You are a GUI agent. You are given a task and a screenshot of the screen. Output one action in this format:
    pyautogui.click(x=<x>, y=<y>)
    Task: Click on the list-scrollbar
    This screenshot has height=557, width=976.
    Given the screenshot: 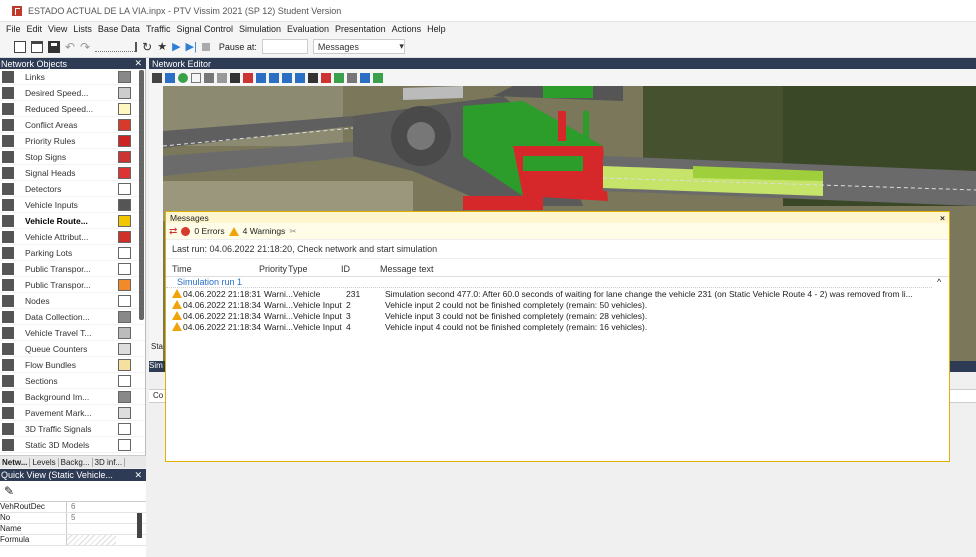 What is the action you would take?
    pyautogui.click(x=141, y=195)
    